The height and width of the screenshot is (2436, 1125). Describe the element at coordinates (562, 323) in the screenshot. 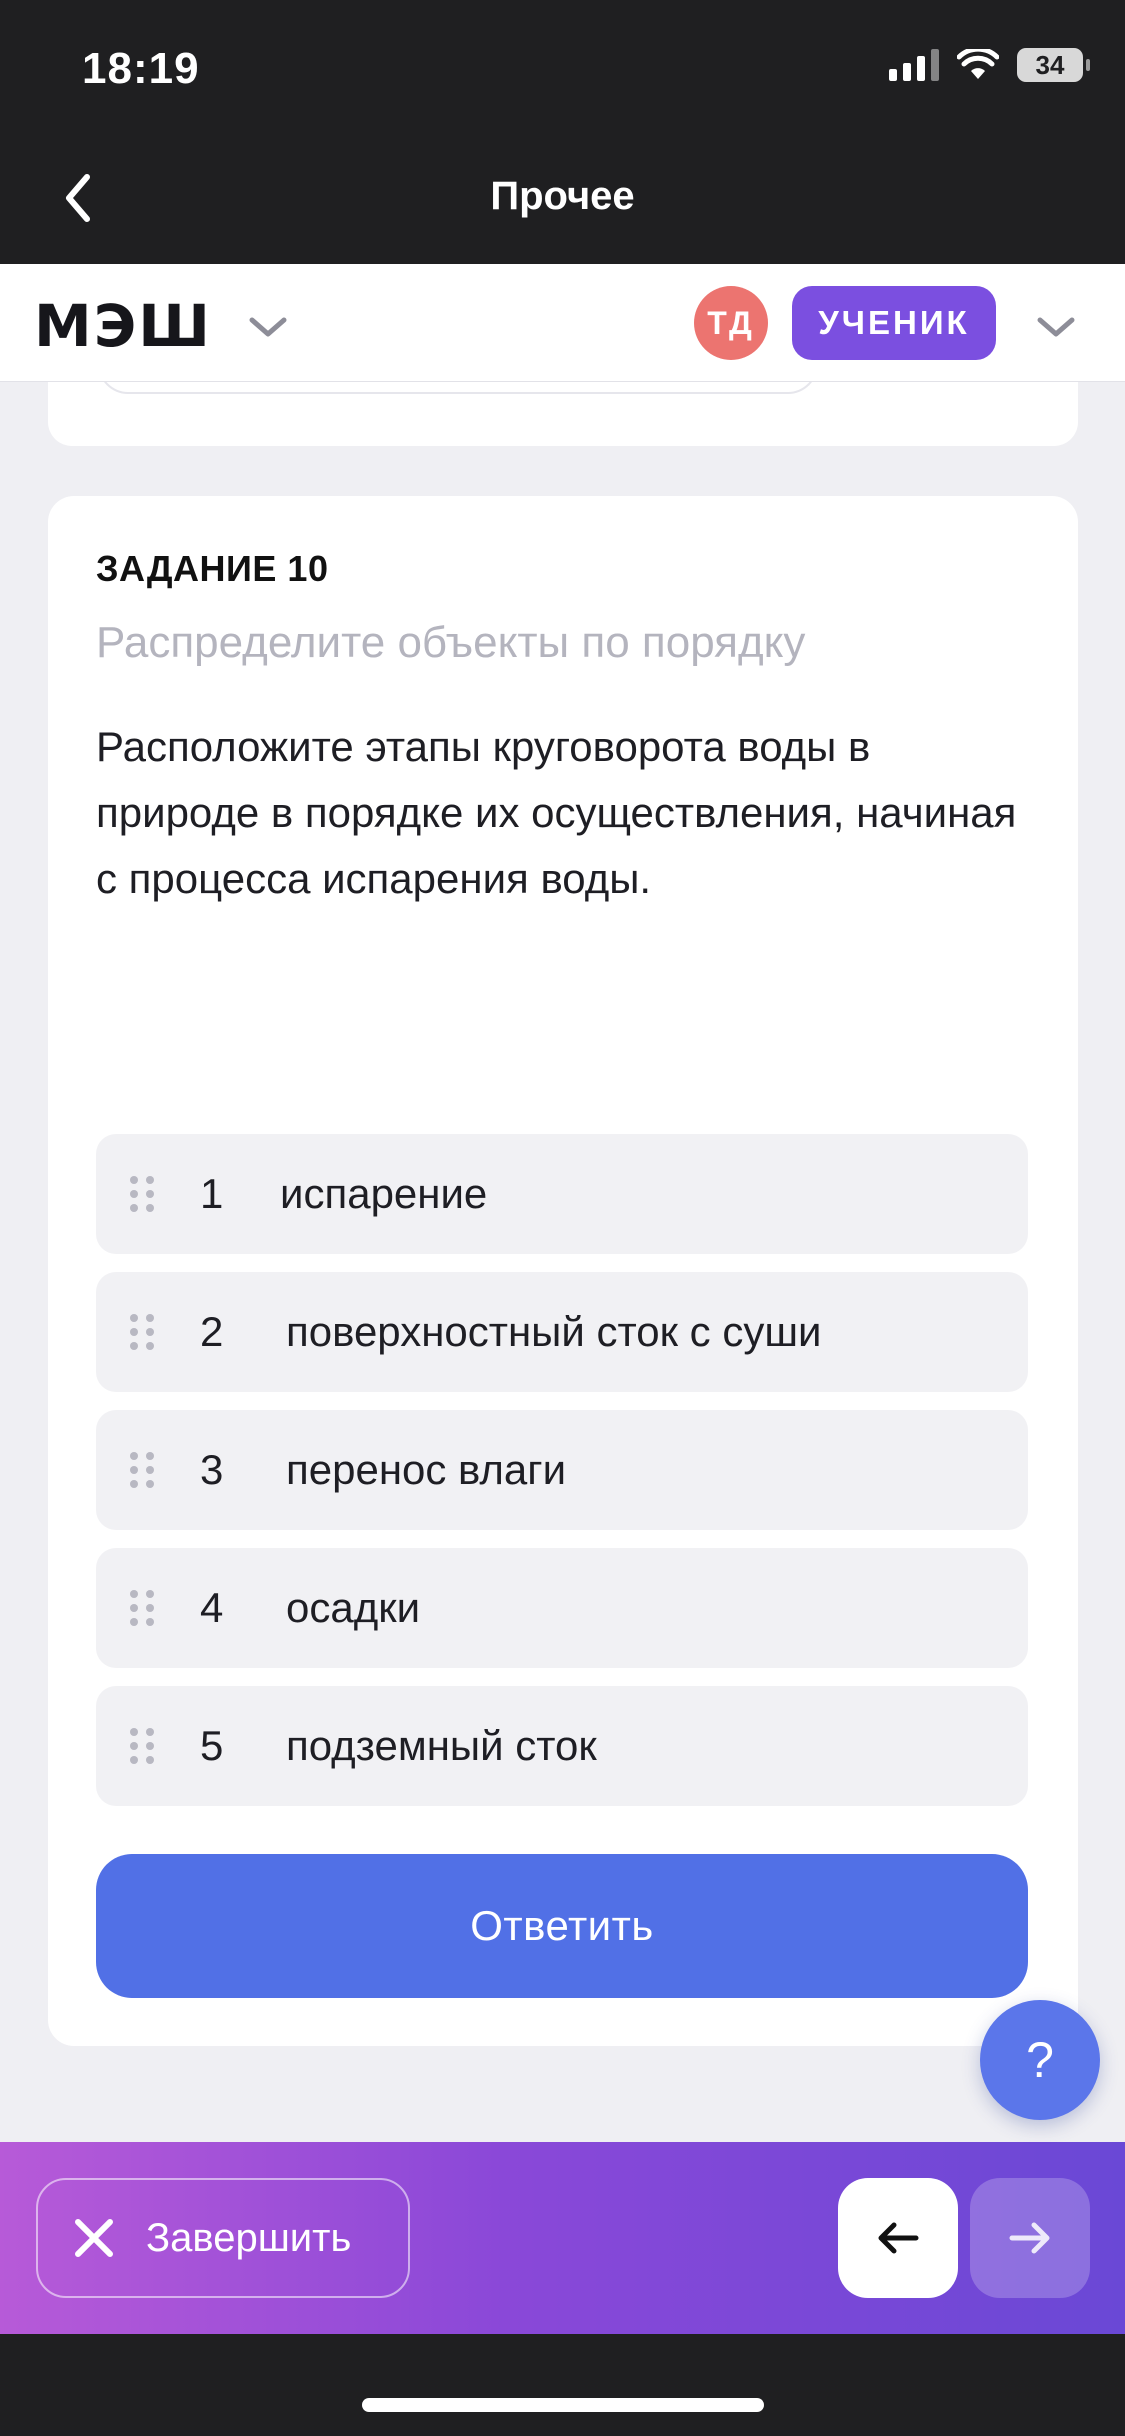

I see `app-header: МЭШ ТД УЧЕНИК` at that location.